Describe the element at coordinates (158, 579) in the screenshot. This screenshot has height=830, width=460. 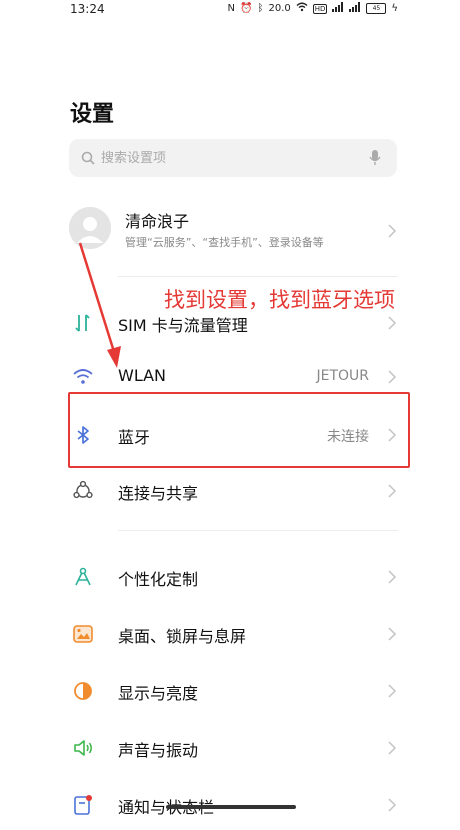
I see `settings-item-label: 个性化定制` at that location.